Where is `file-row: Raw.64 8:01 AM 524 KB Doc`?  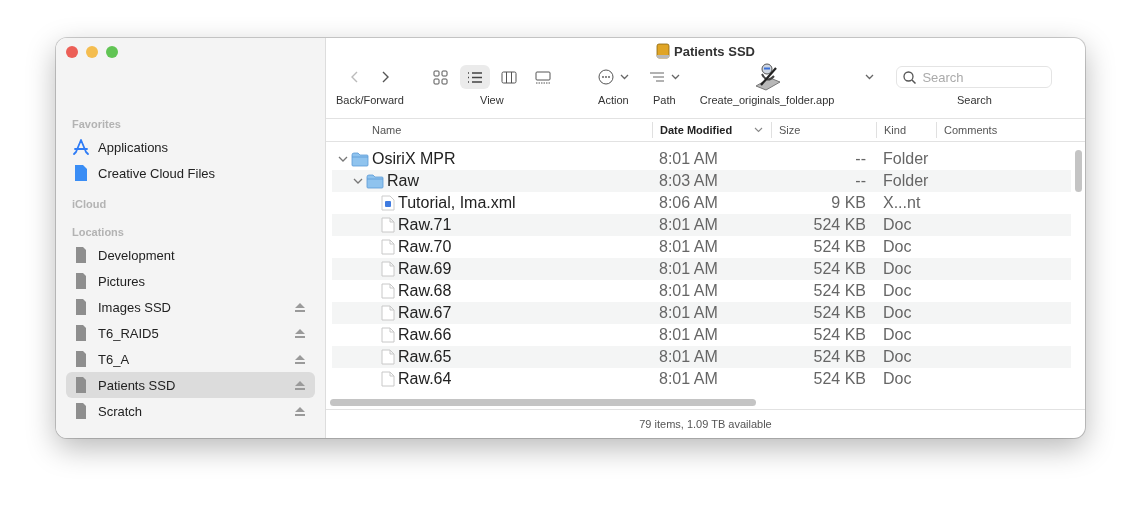 file-row: Raw.64 8:01 AM 524 KB Doc is located at coordinates (701, 379).